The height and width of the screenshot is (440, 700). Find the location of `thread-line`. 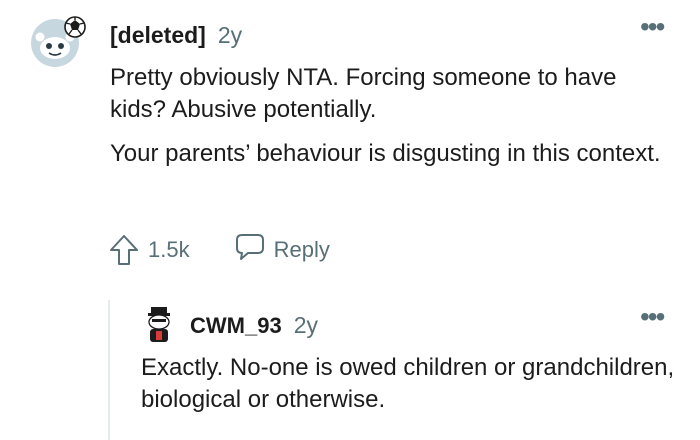

thread-line is located at coordinates (109, 370).